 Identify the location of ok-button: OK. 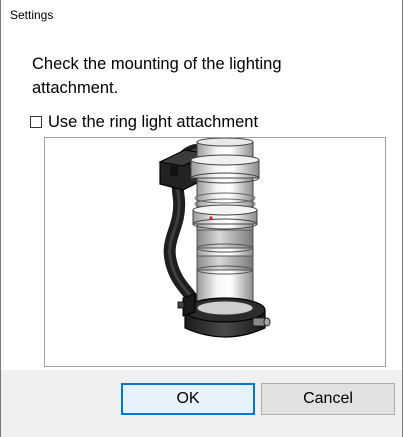
(188, 399).